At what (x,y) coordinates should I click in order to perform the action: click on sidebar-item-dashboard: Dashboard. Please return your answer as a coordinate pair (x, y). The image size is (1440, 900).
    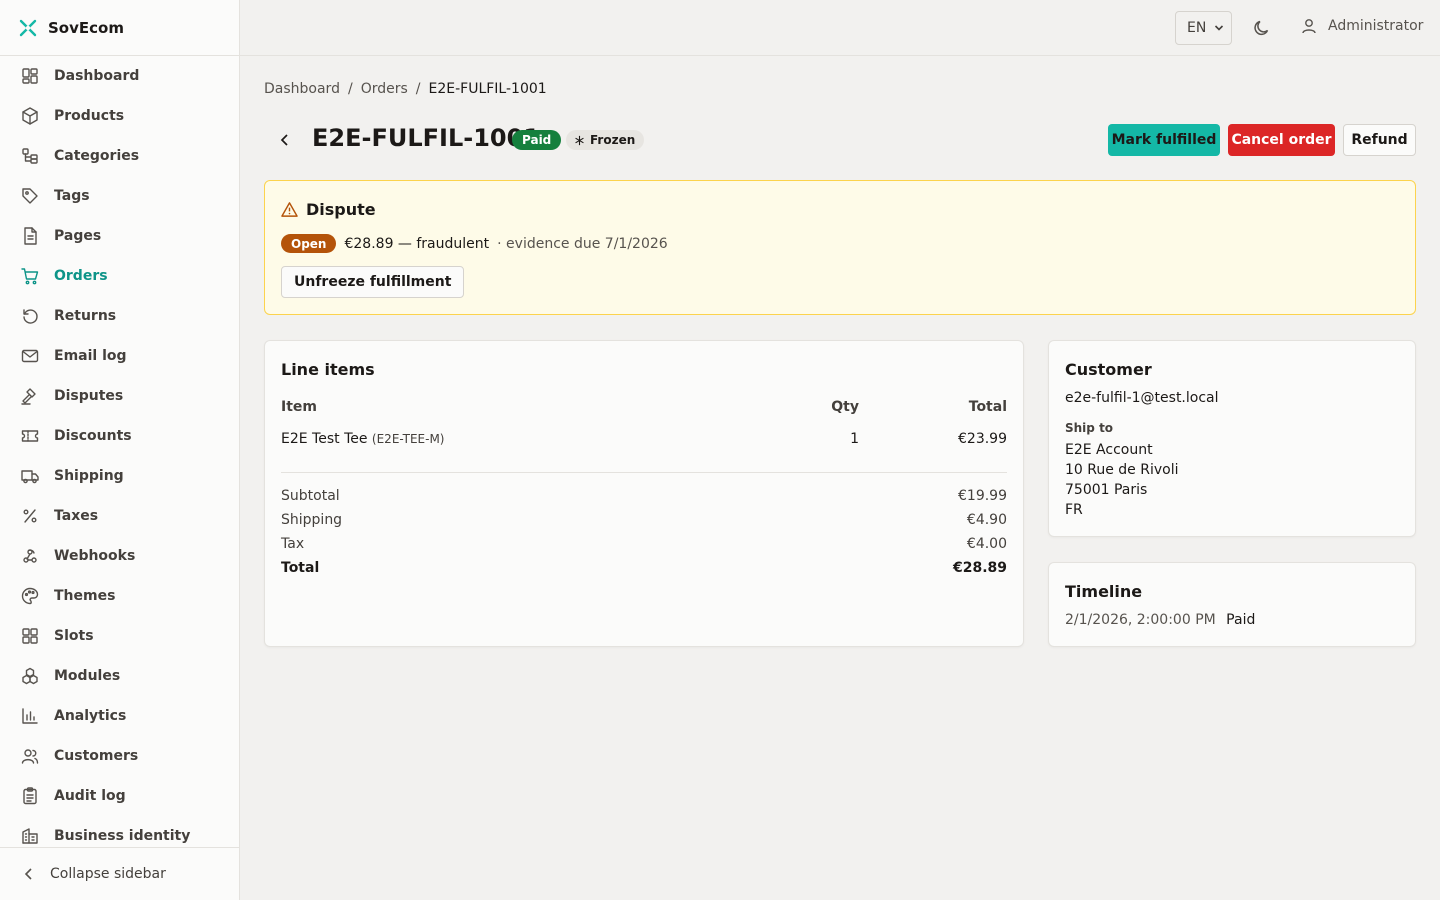
    Looking at the image, I should click on (119, 76).